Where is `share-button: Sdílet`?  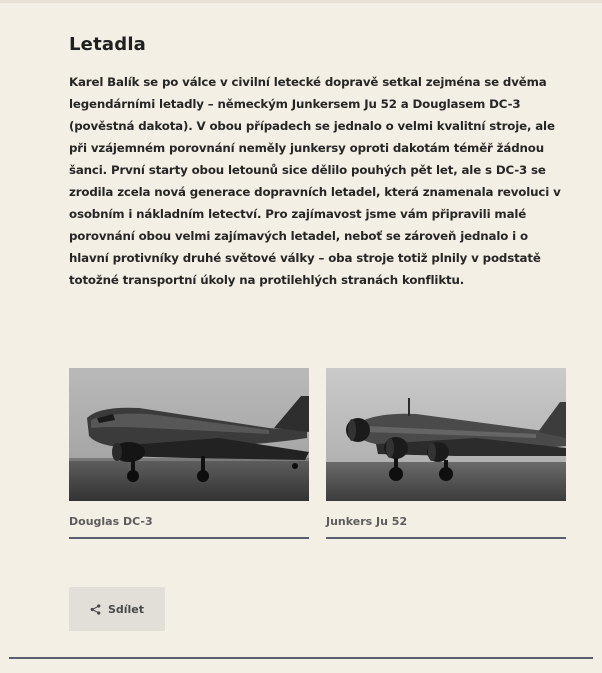
share-button: Sdílet is located at coordinates (117, 609).